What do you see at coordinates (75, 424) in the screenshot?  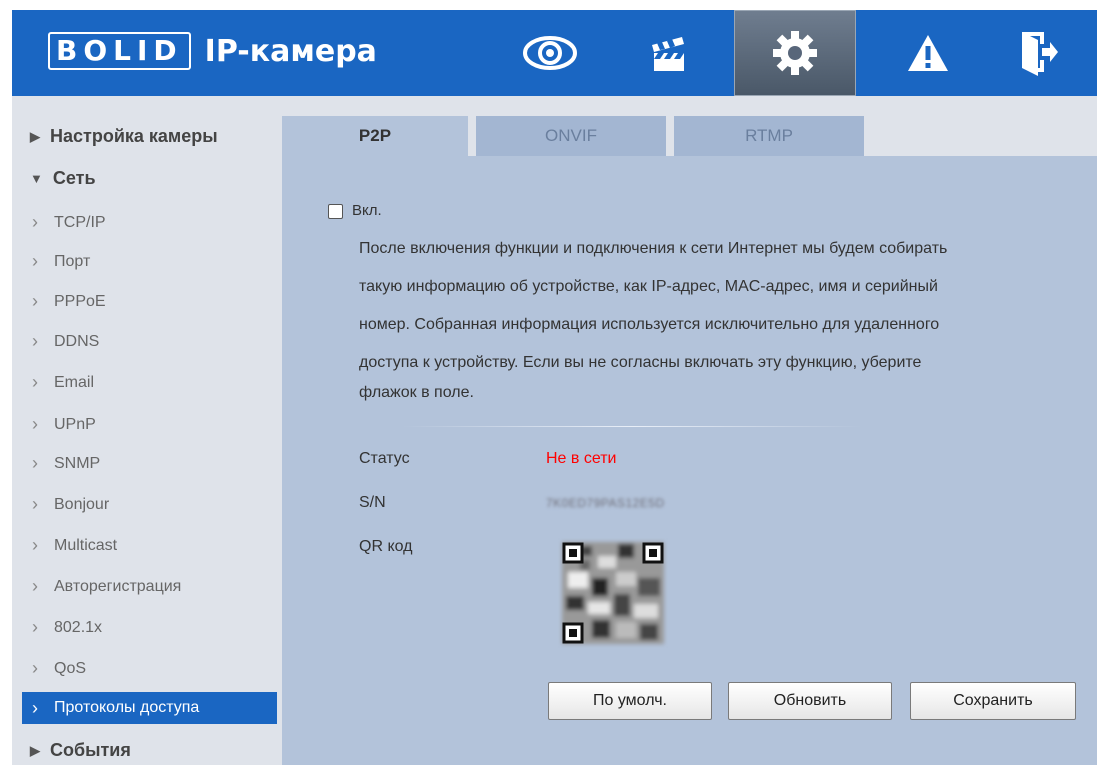 I see `sidebar-item-label: UPnP` at bounding box center [75, 424].